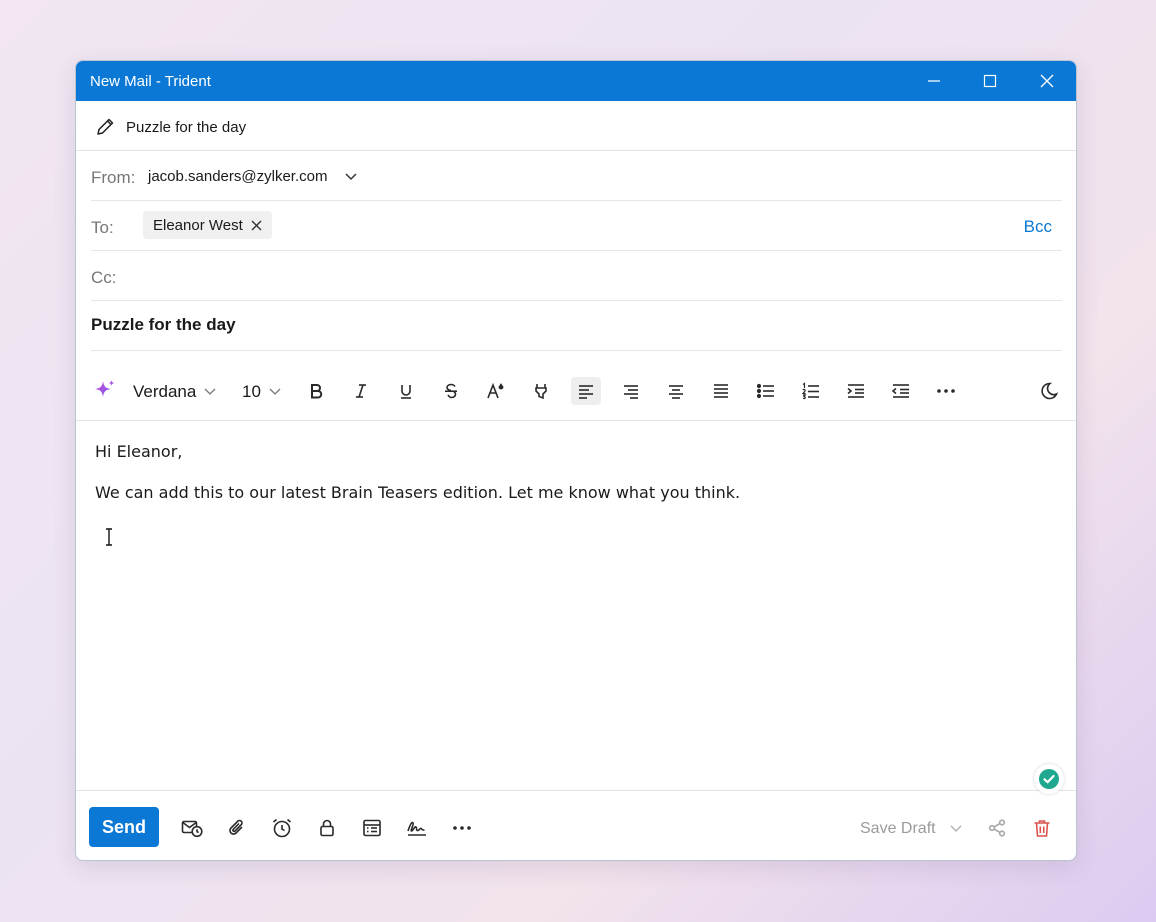  I want to click on grammar-check-button, so click(1049, 779).